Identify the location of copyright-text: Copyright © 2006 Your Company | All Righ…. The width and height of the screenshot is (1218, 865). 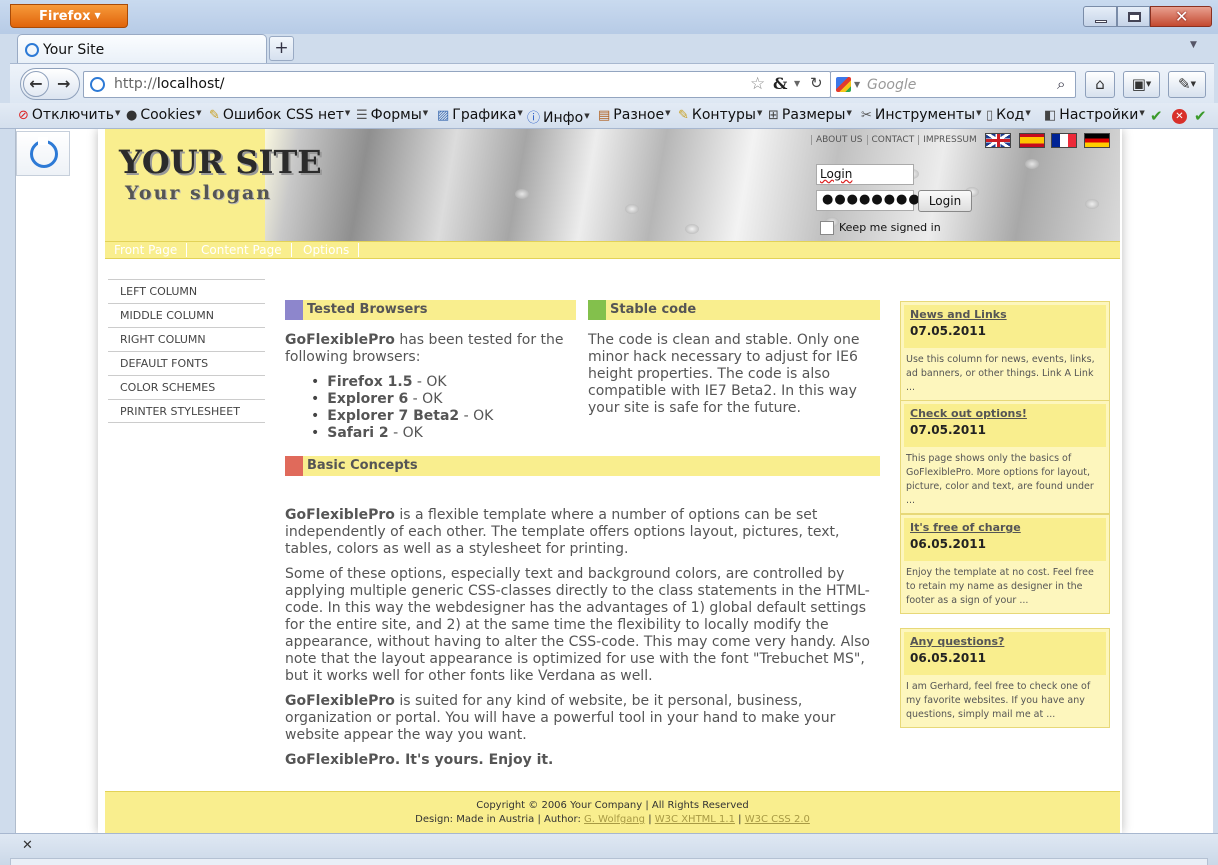
(612, 805).